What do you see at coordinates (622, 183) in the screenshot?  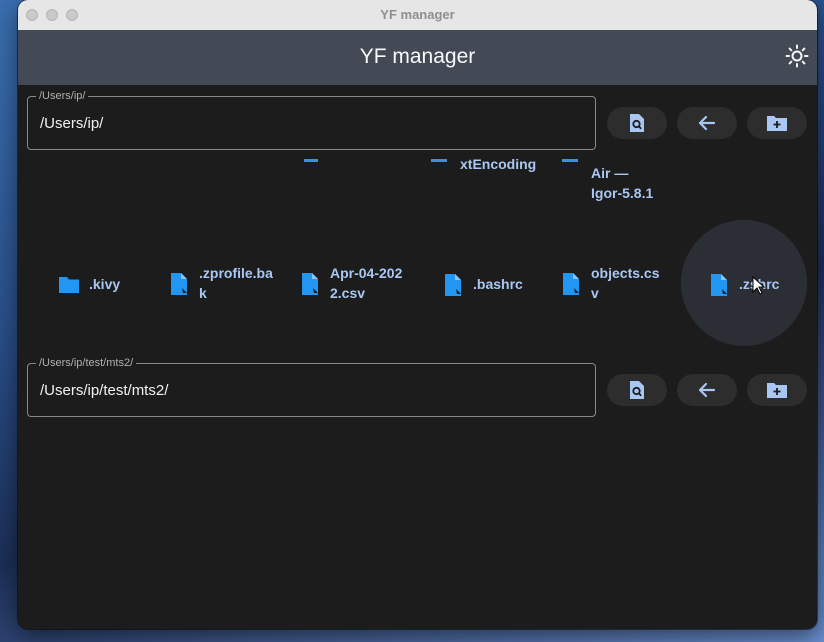 I see `file-name-label: Air — Igor-5.8.1` at bounding box center [622, 183].